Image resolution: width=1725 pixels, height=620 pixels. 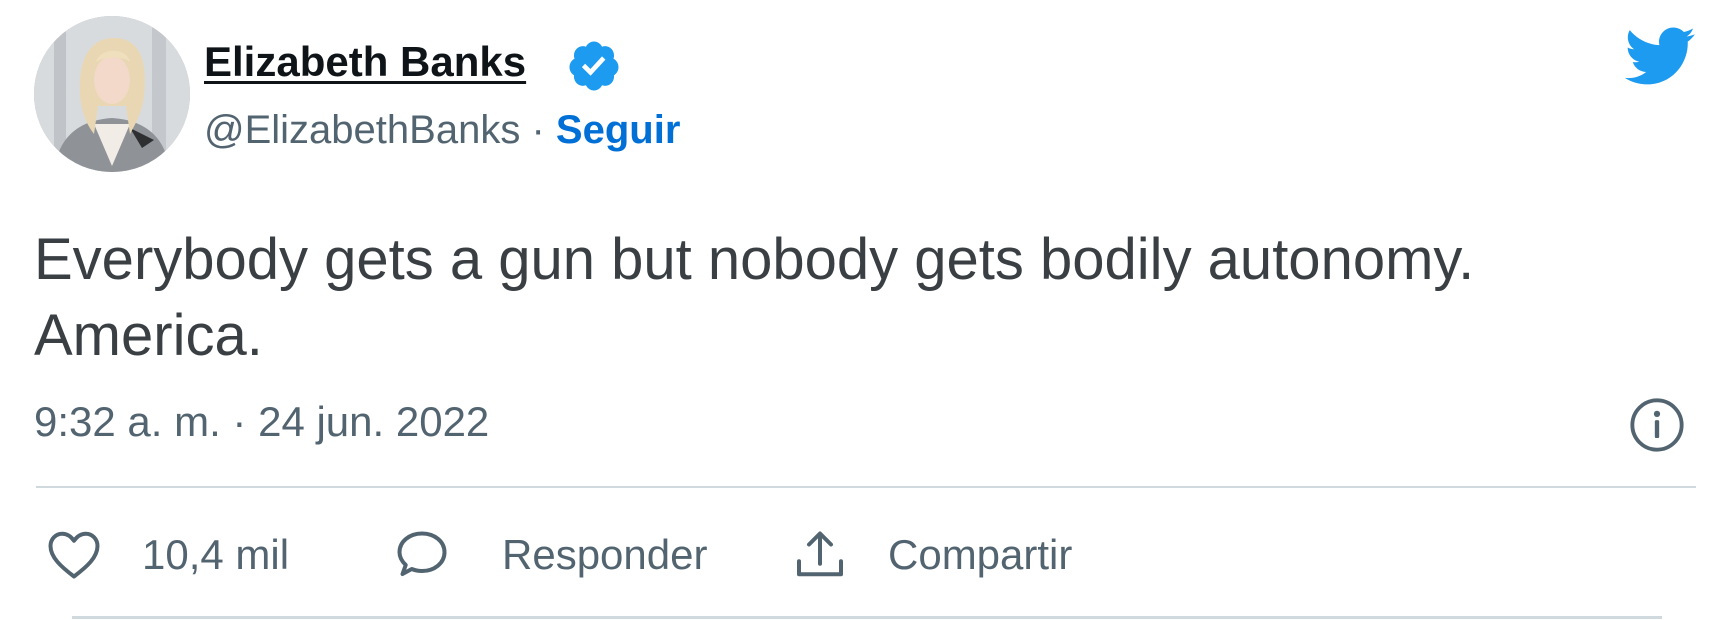 What do you see at coordinates (216, 554) in the screenshot?
I see `like-count: 10,4 mil` at bounding box center [216, 554].